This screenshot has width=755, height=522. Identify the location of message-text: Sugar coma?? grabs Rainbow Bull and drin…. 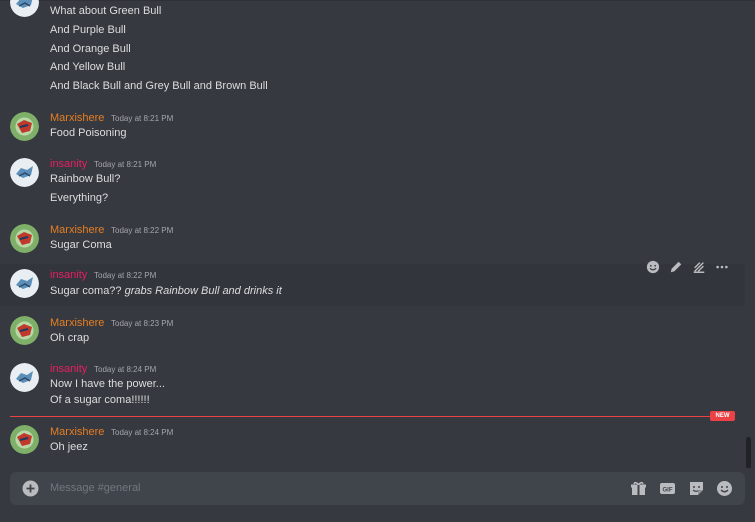
(166, 291).